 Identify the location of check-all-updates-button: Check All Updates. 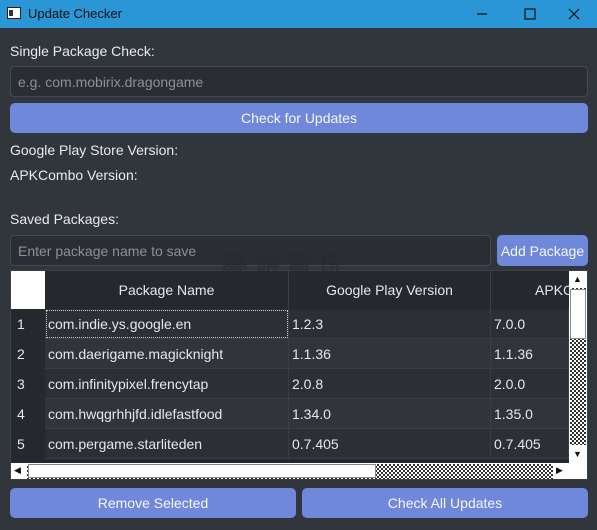
(445, 503).